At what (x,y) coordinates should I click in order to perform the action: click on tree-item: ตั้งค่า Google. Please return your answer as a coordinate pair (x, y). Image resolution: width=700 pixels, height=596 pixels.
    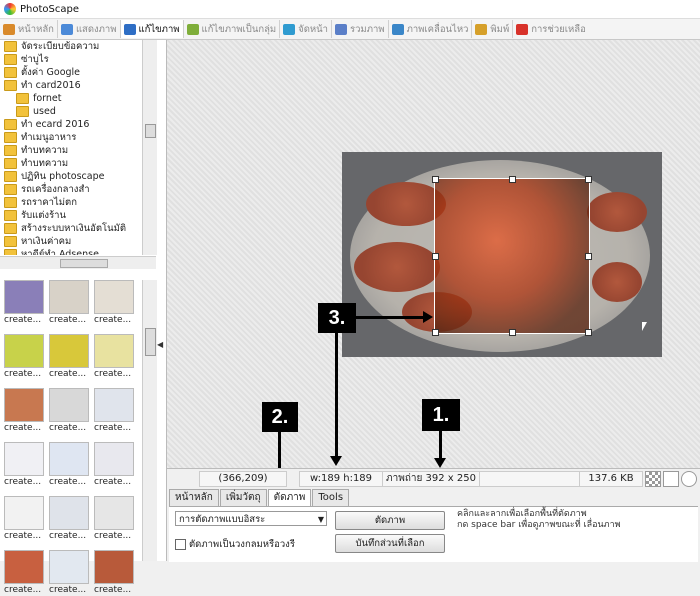
    Looking at the image, I should click on (71, 72).